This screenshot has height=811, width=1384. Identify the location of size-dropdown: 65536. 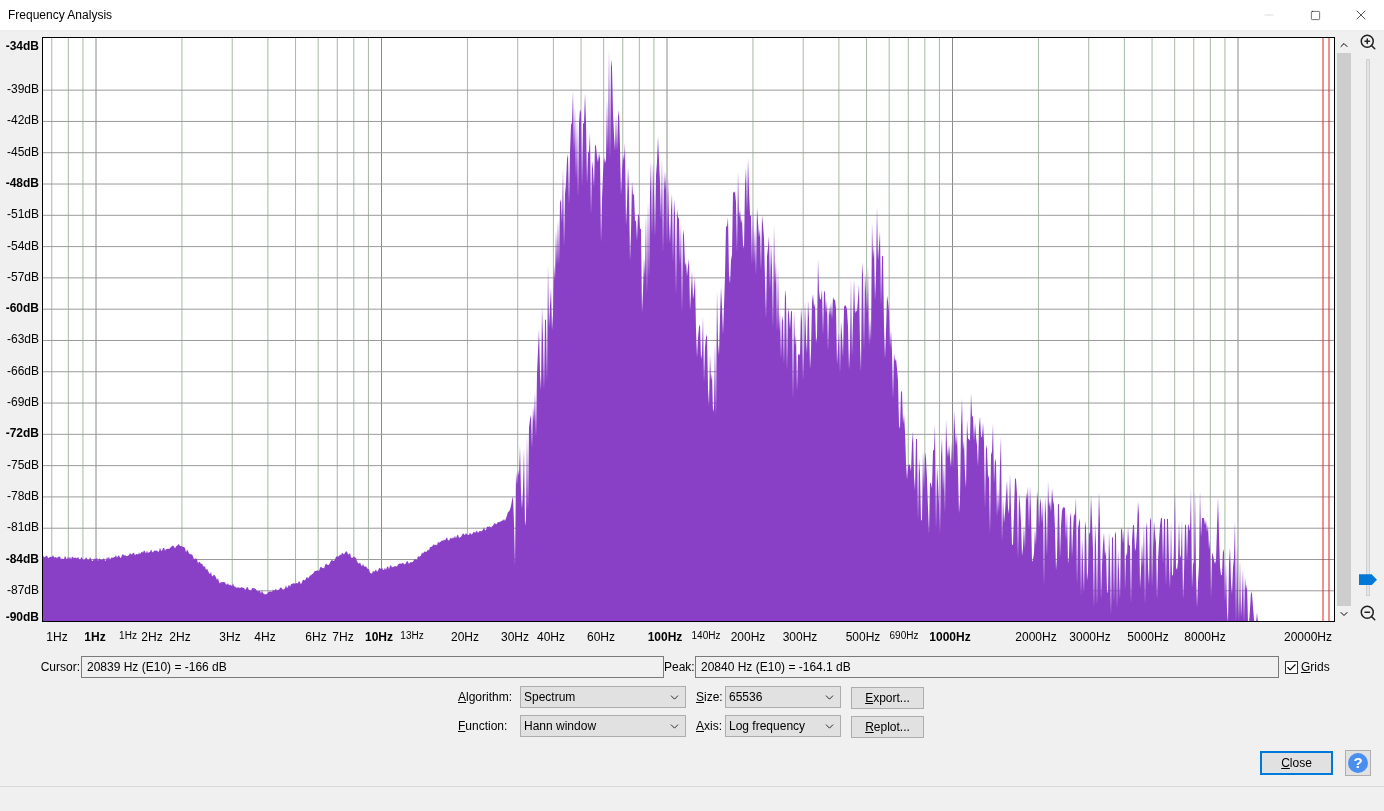
(783, 697).